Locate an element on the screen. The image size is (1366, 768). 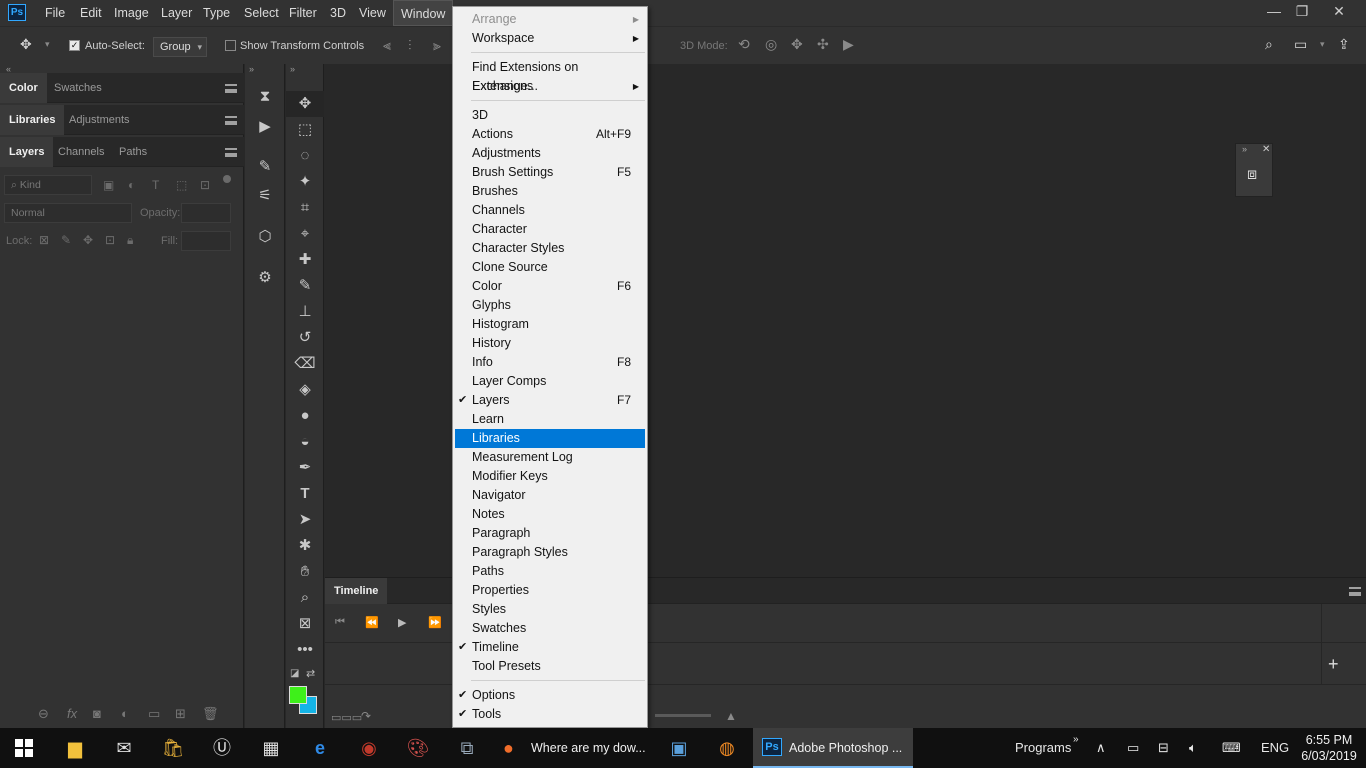
add-media-icon: + is located at coordinates (1333, 664).